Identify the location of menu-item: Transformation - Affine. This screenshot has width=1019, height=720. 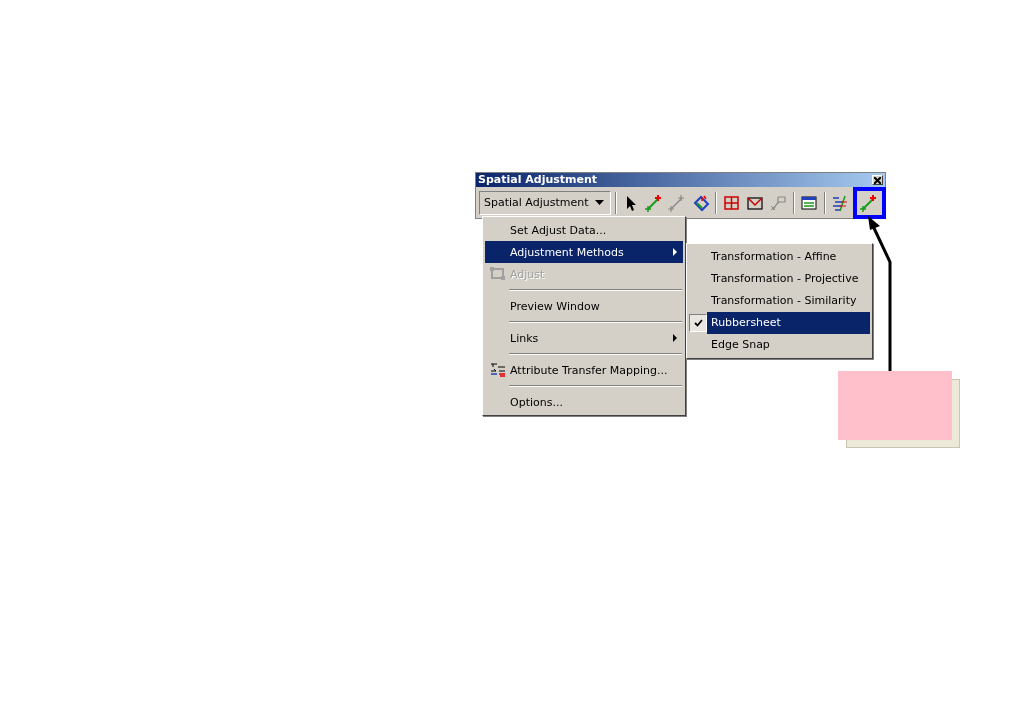
(788, 257).